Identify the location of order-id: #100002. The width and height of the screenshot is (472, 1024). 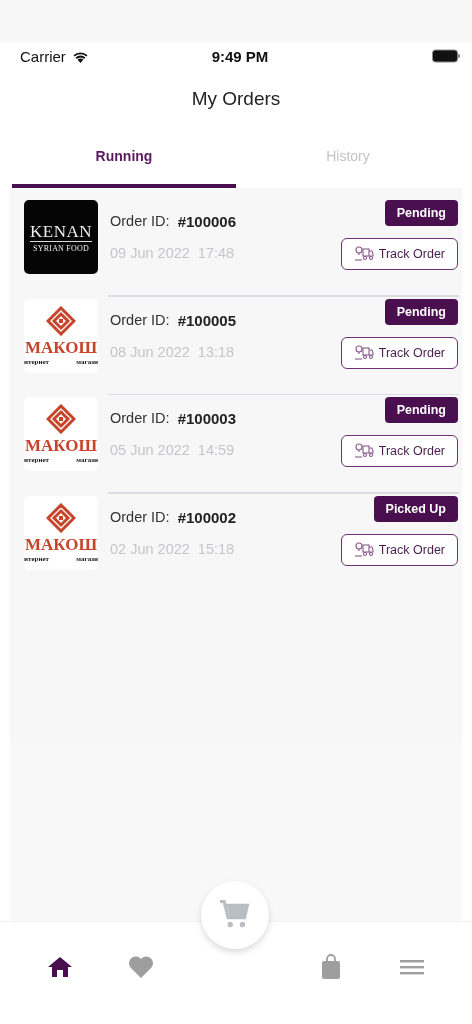
(207, 517).